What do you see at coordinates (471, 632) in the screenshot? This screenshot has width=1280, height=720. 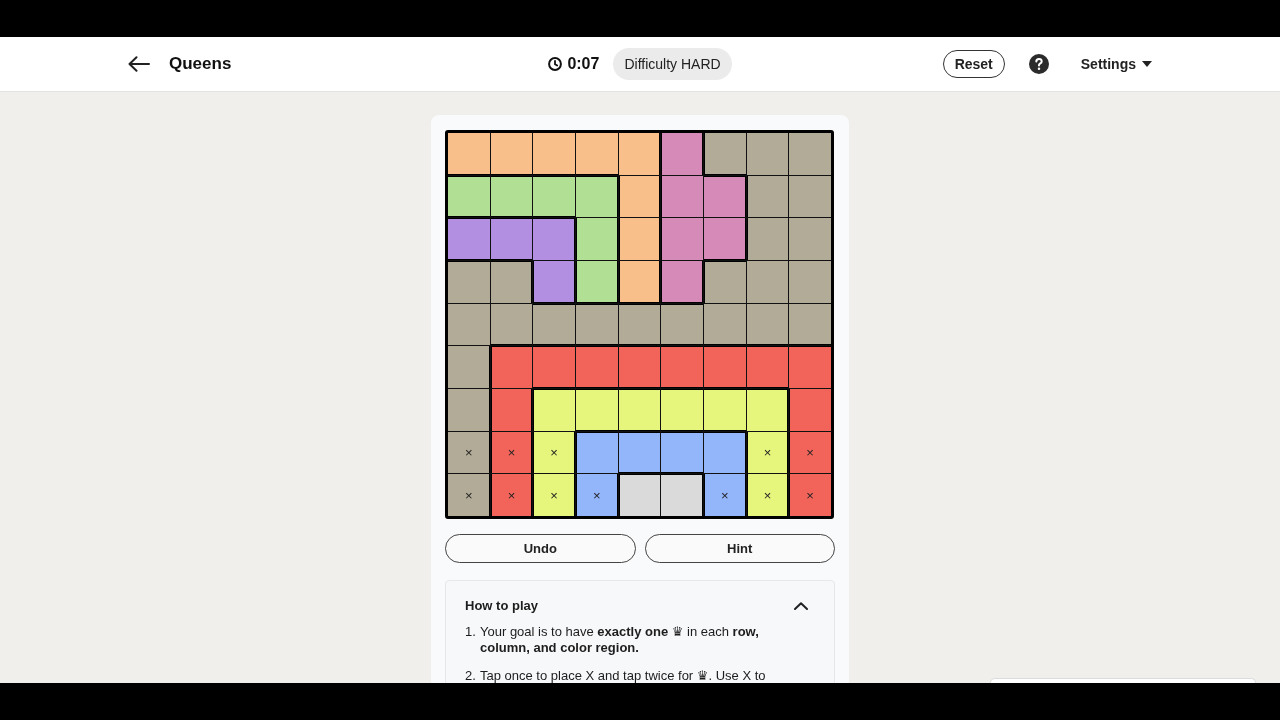 I see `step-number: 1.` at bounding box center [471, 632].